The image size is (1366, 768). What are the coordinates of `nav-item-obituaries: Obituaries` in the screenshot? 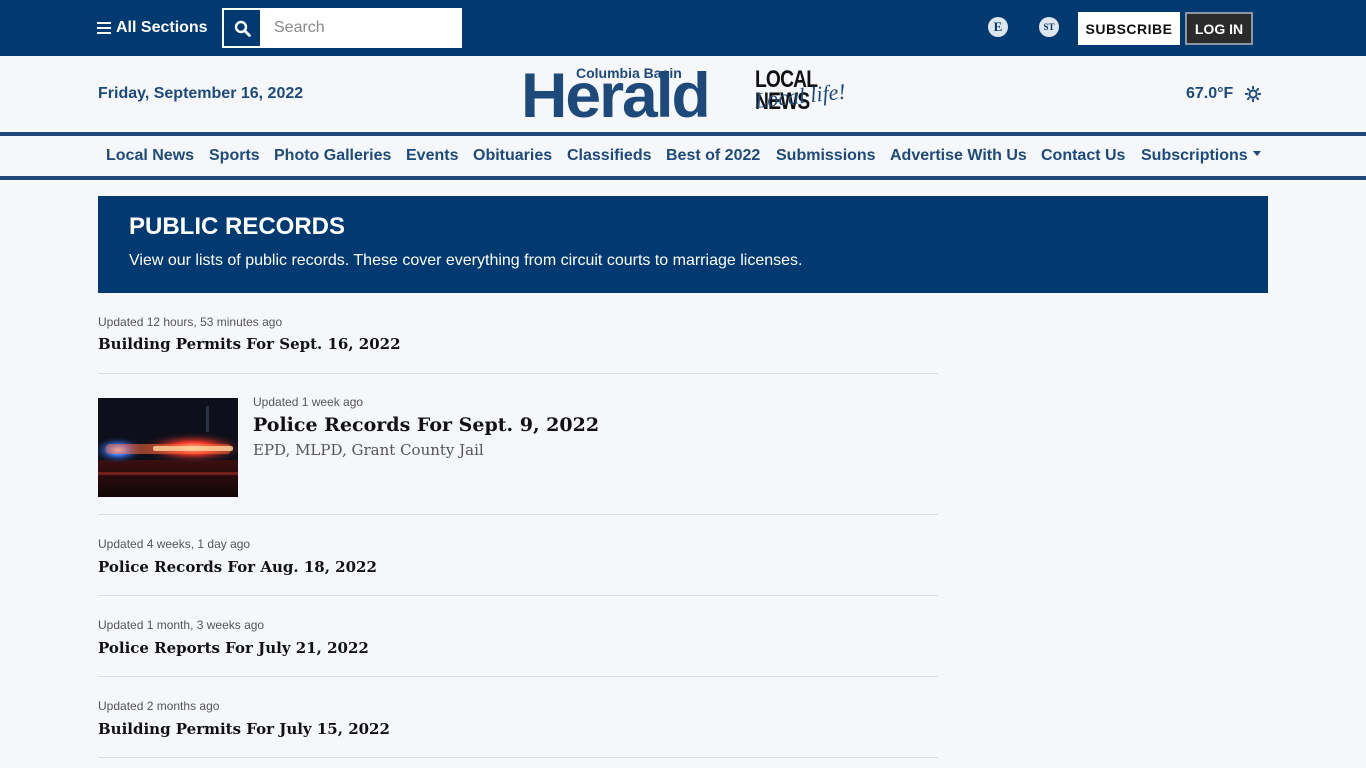 It's located at (512, 156).